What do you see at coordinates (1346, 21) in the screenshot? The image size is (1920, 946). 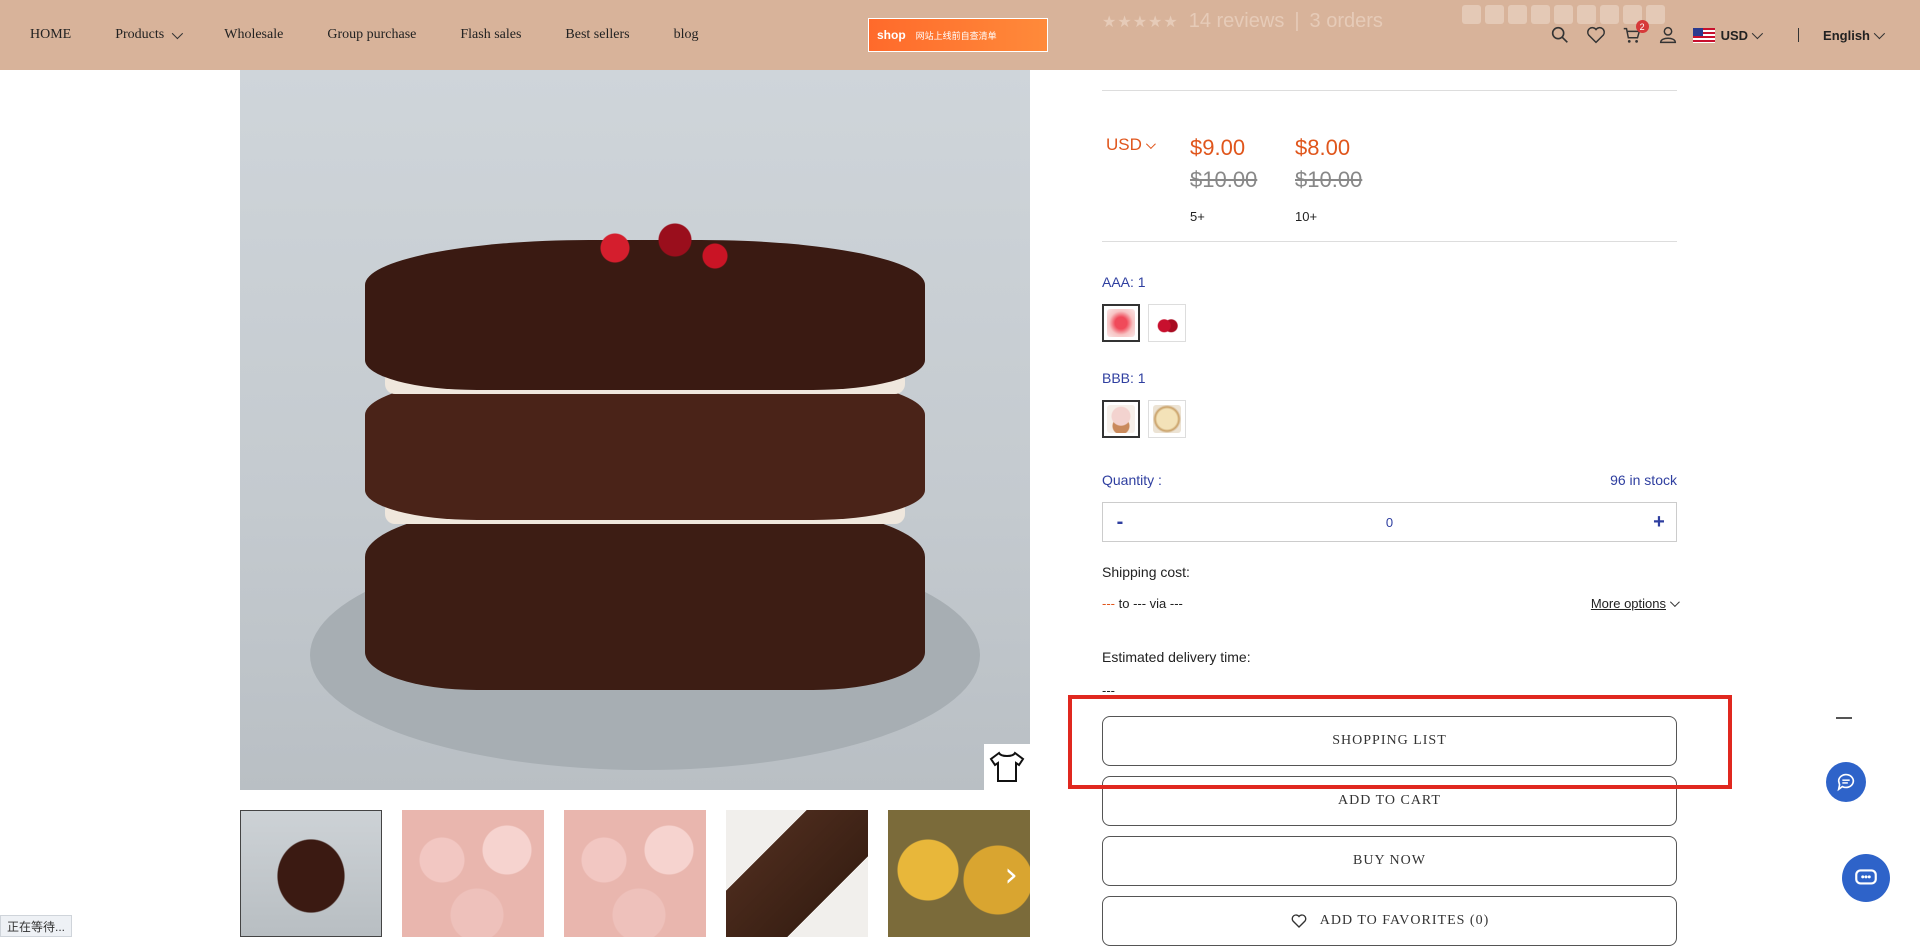 I see `orders-count: 3 orders` at bounding box center [1346, 21].